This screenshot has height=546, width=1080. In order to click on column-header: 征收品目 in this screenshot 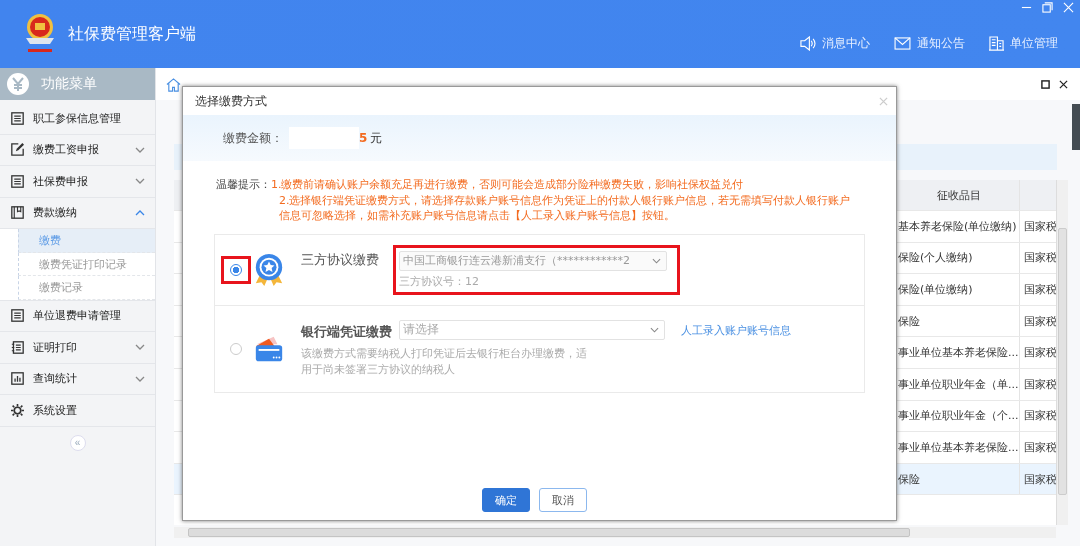, I will do `click(959, 195)`.